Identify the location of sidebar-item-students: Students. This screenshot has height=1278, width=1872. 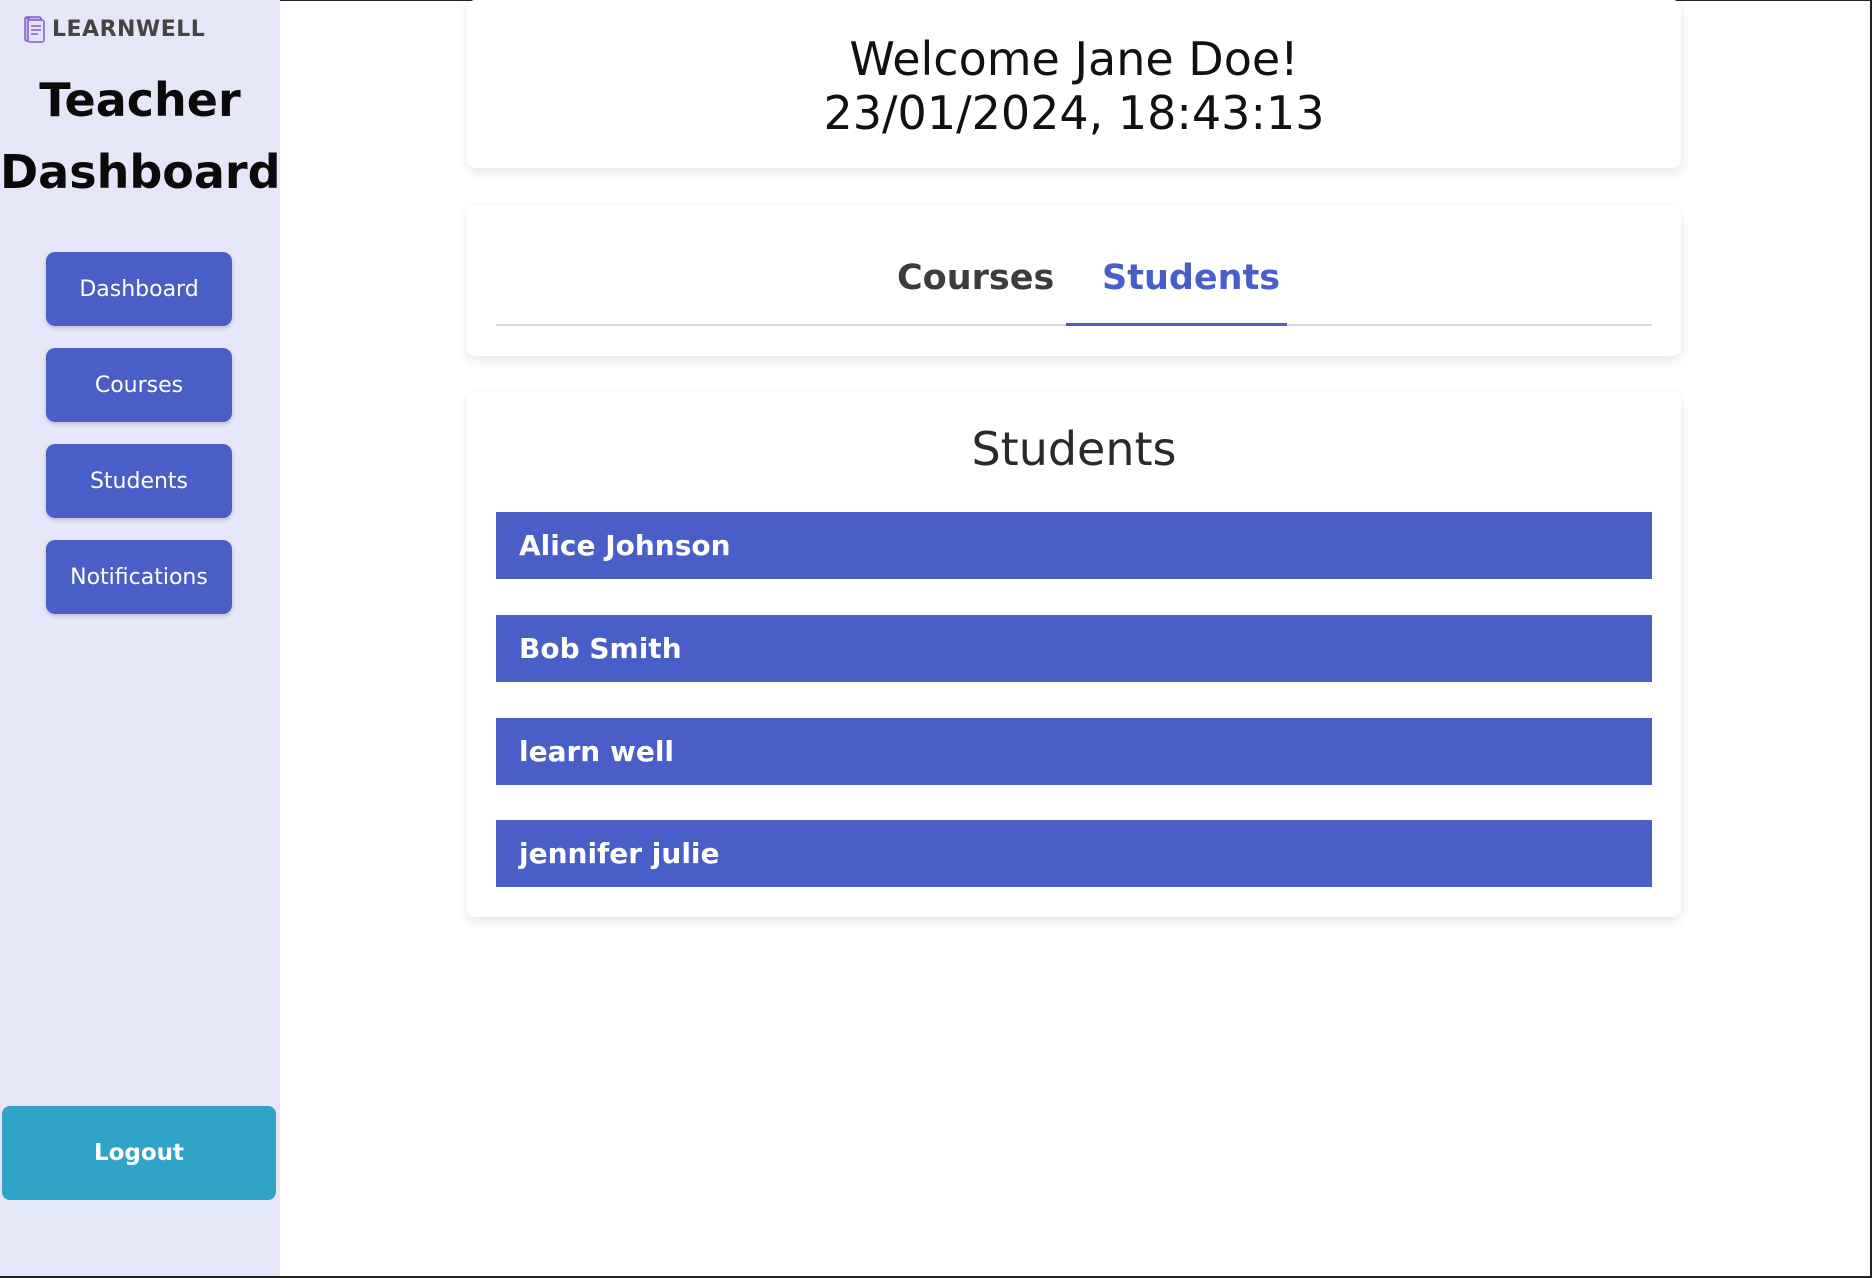
(139, 481).